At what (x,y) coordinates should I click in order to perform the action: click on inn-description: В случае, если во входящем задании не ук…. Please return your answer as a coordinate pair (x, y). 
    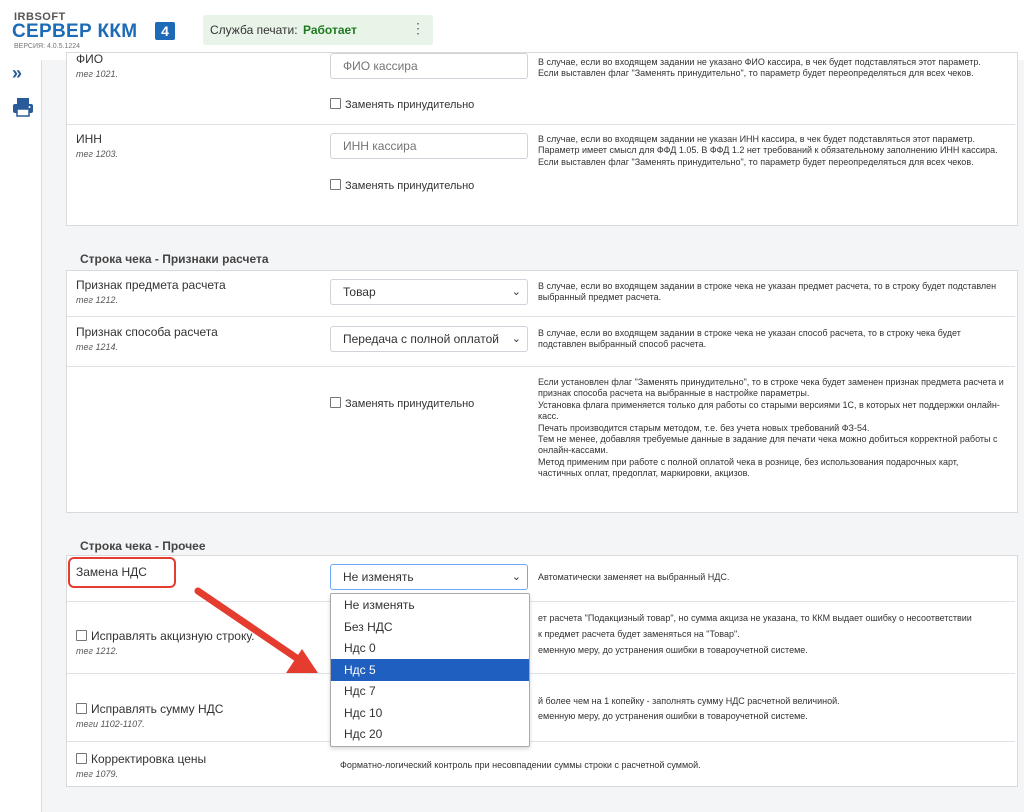
    Looking at the image, I should click on (771, 151).